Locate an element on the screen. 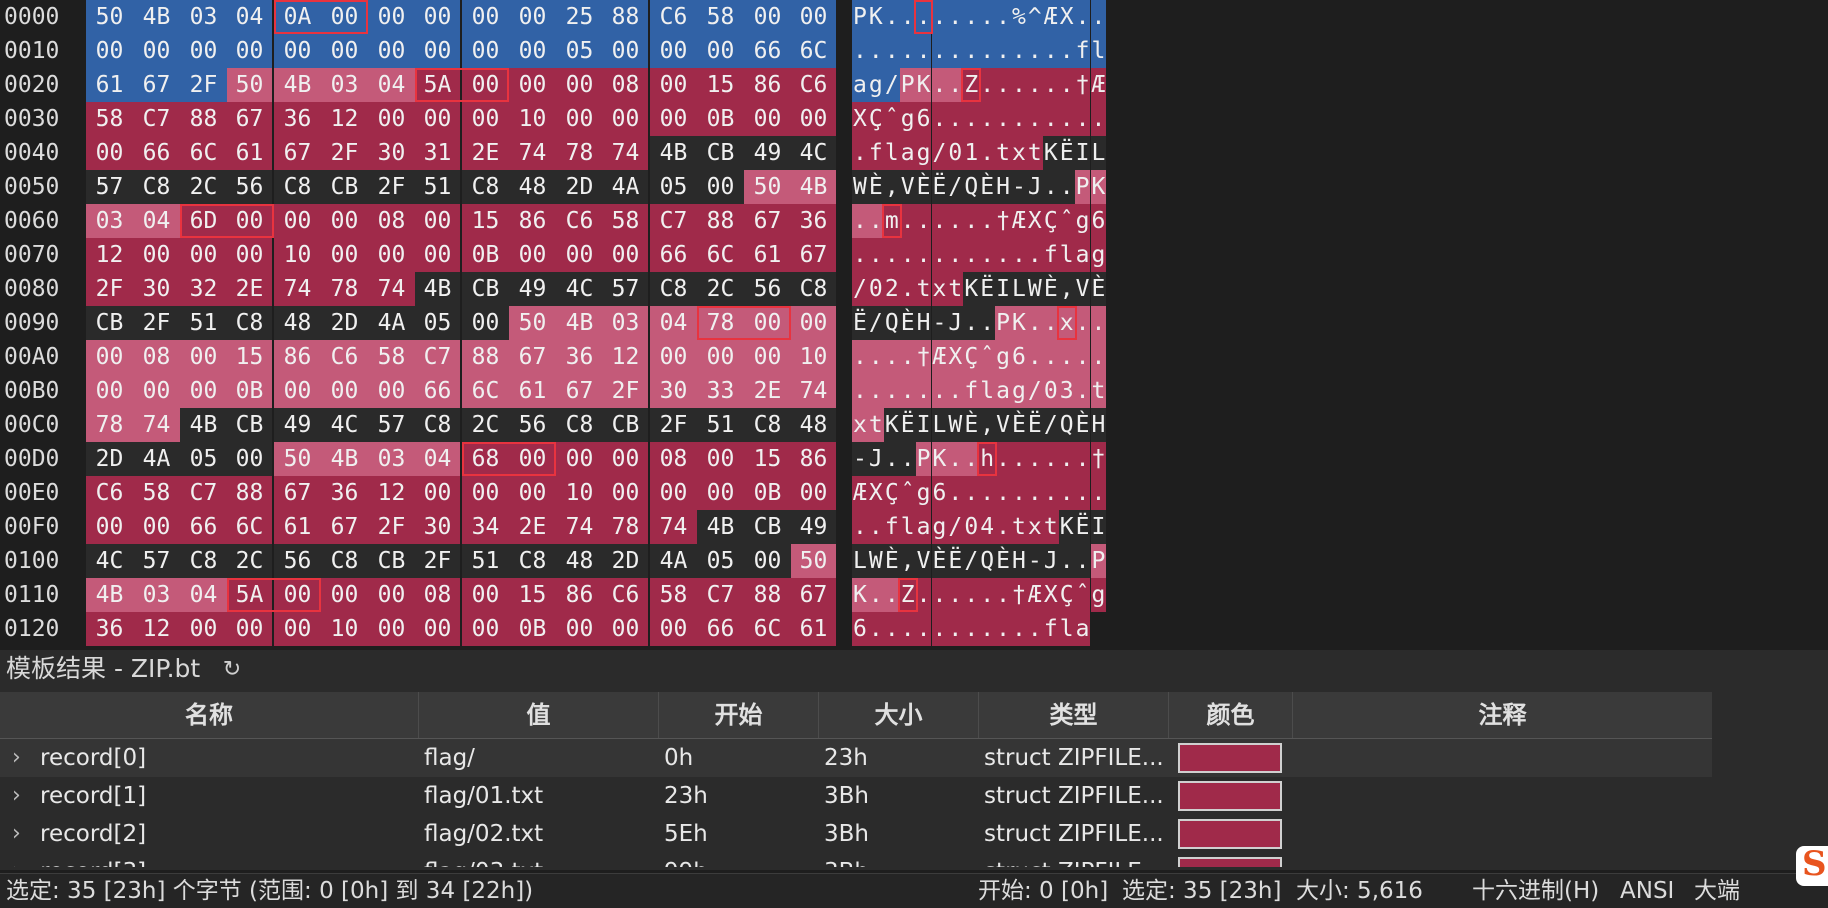 Image resolution: width=1828 pixels, height=908 pixels. hex-byte: 4C is located at coordinates (579, 289).